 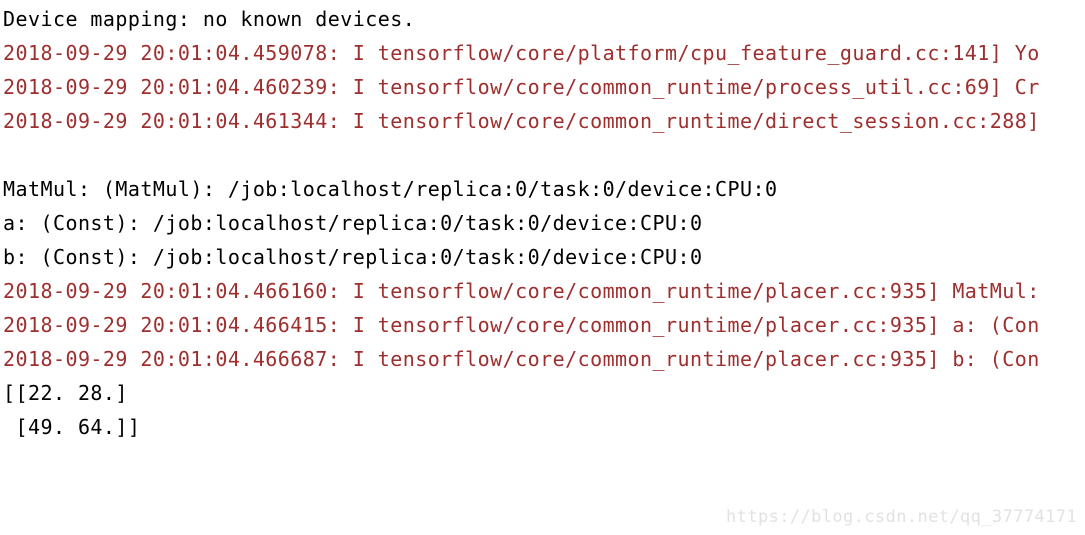 I want to click on console-line: Device mapping: no known devices., so click(x=209, y=19).